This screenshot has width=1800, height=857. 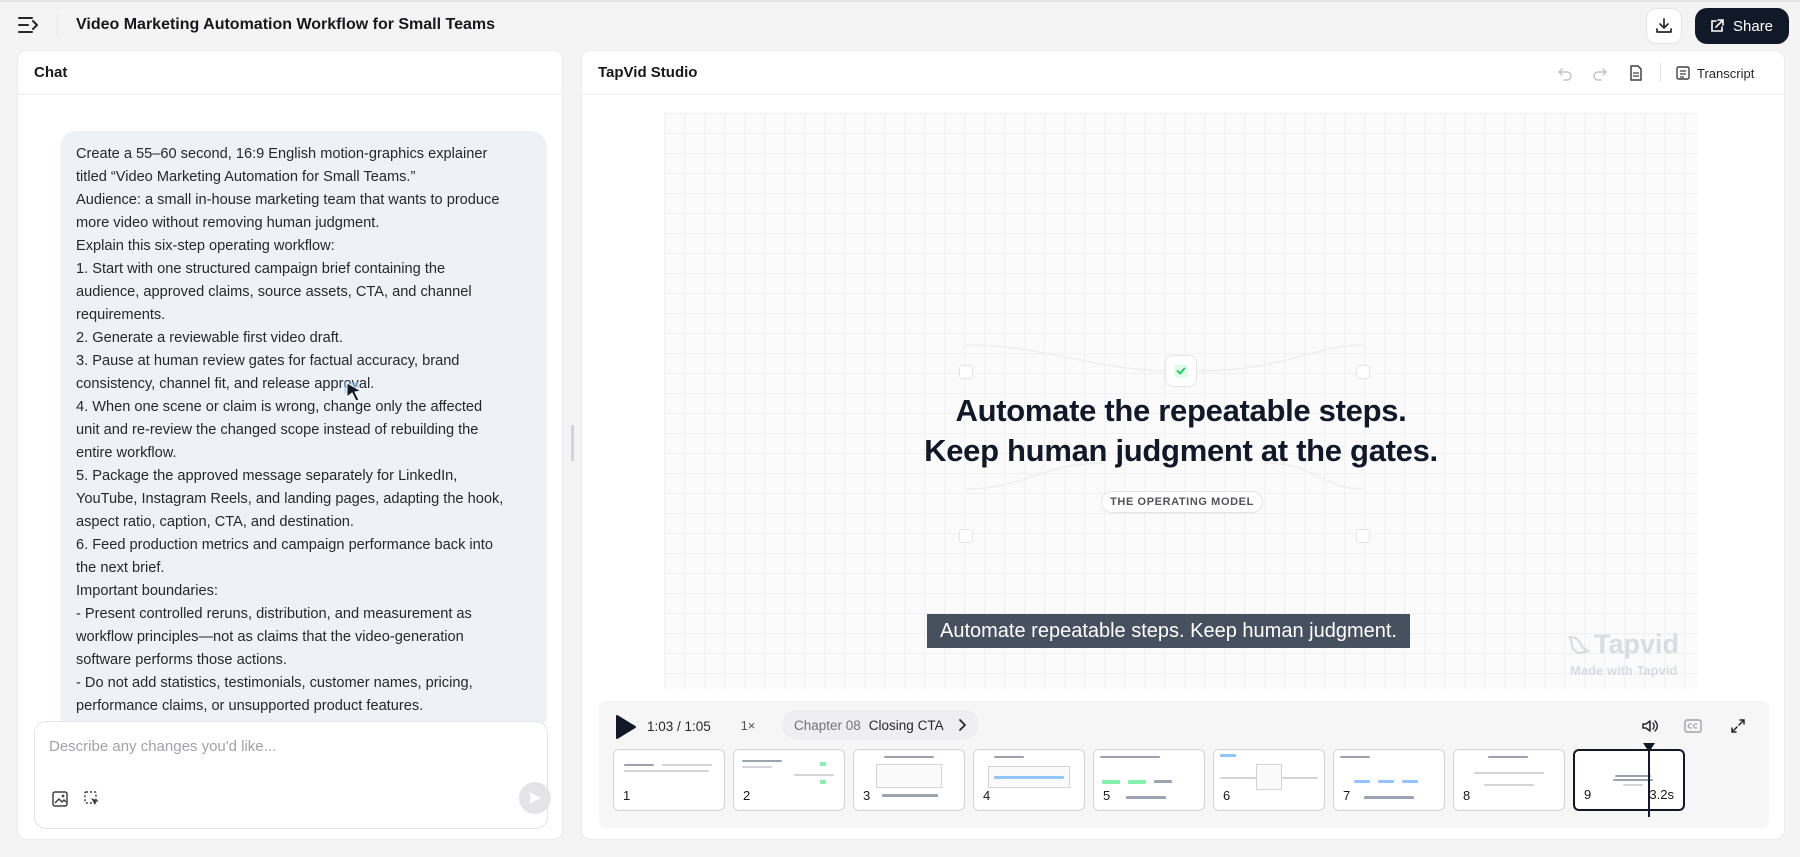 I want to click on studio-header: TapVid Studio Transcript, so click(x=1183, y=73).